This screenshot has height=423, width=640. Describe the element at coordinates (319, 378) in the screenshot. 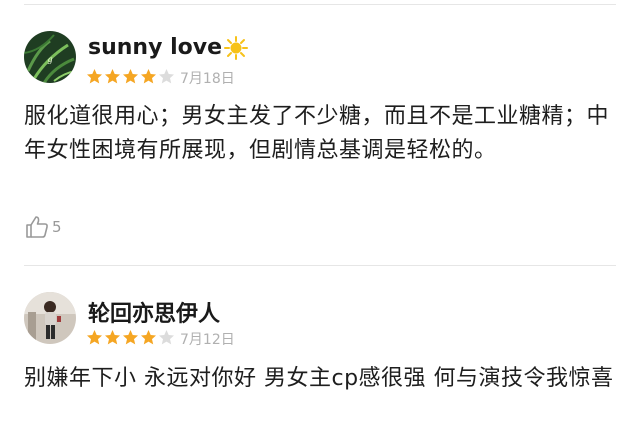

I see `review-content: 别嫌年下小 永远对你好 男女主cp感很强 何与演技令我惊喜` at that location.